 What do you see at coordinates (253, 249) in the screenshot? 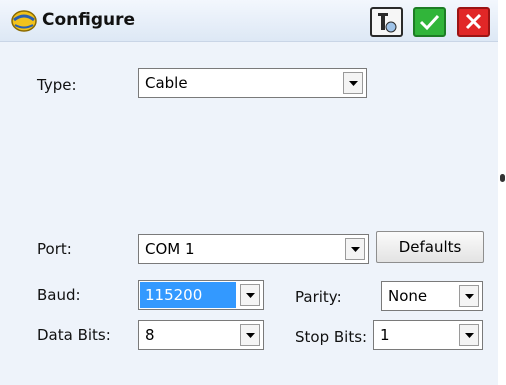
I see `port-select: COM 1` at bounding box center [253, 249].